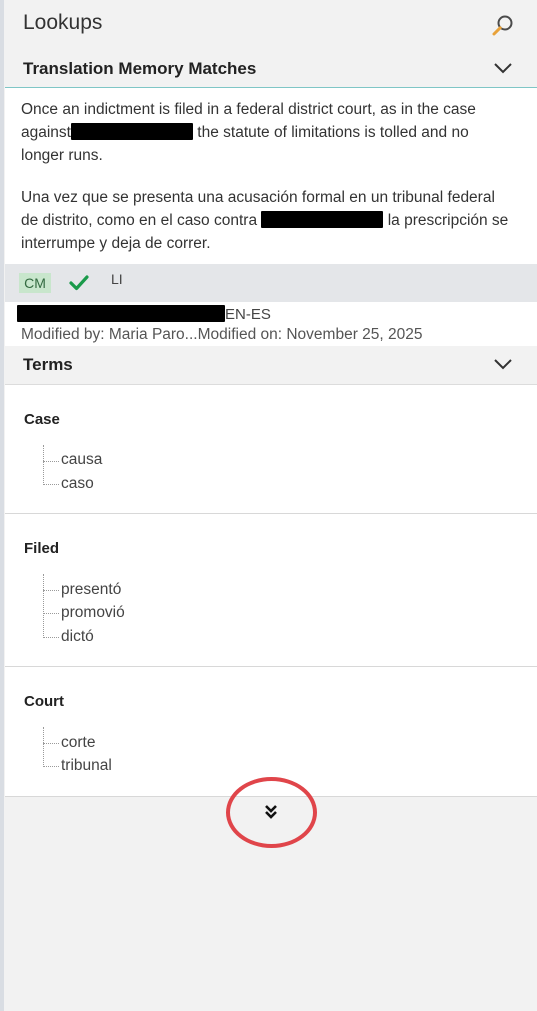 The width and height of the screenshot is (537, 1011). What do you see at coordinates (271, 69) in the screenshot?
I see `tm-section-header: Translation Memory Matches` at bounding box center [271, 69].